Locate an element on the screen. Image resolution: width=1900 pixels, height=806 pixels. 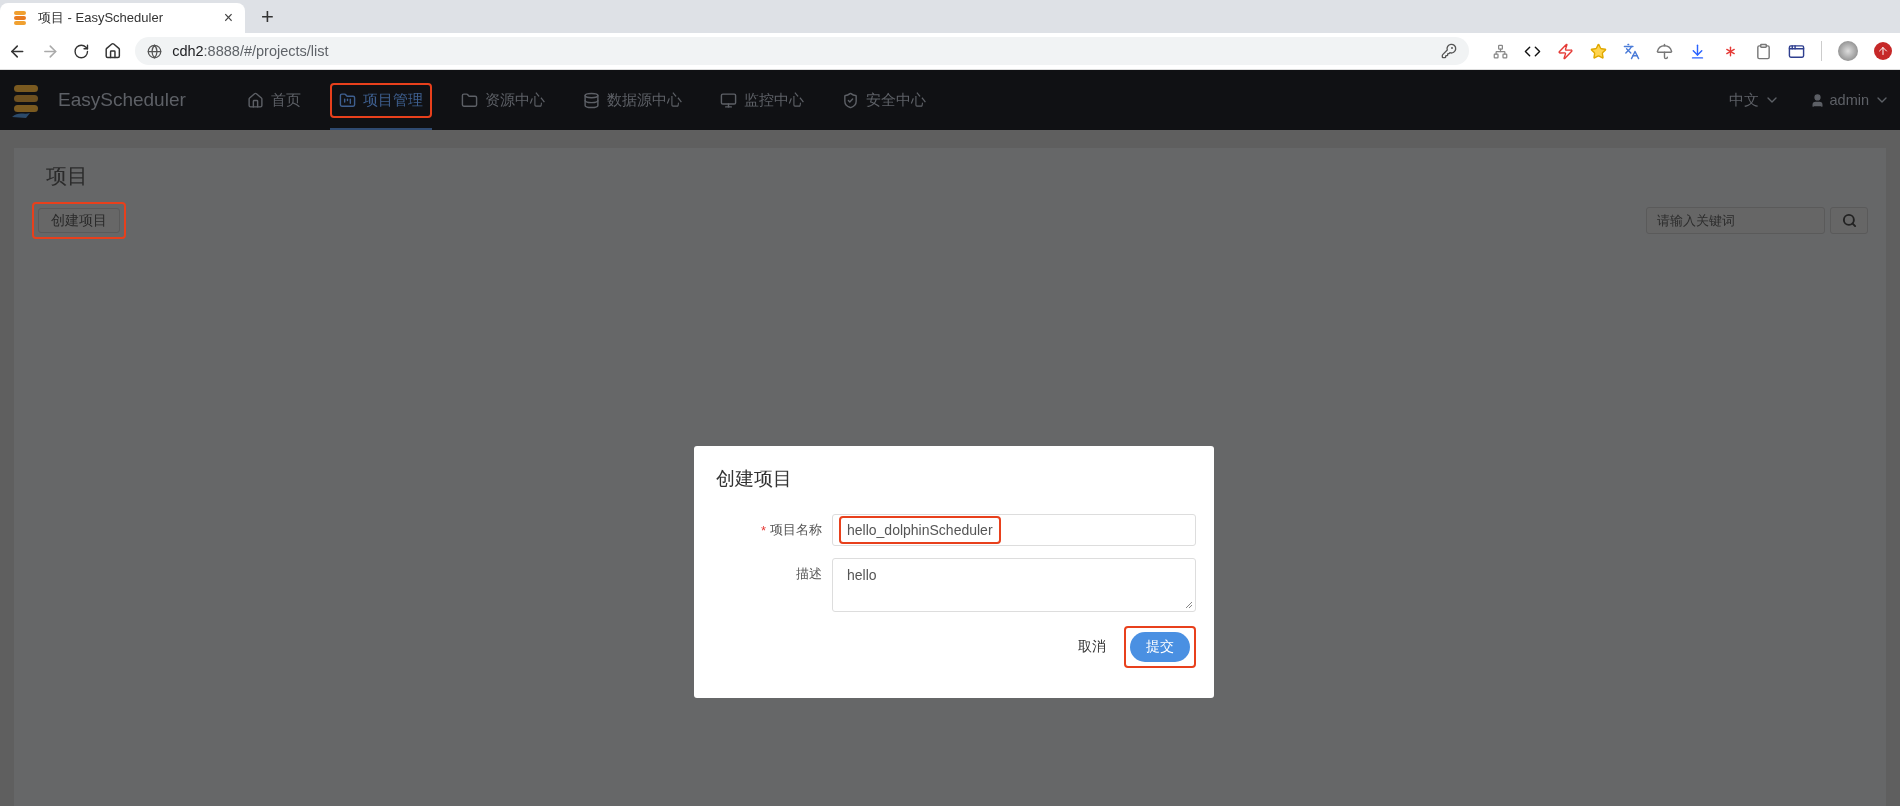
database-icon is located at coordinates (591, 100).